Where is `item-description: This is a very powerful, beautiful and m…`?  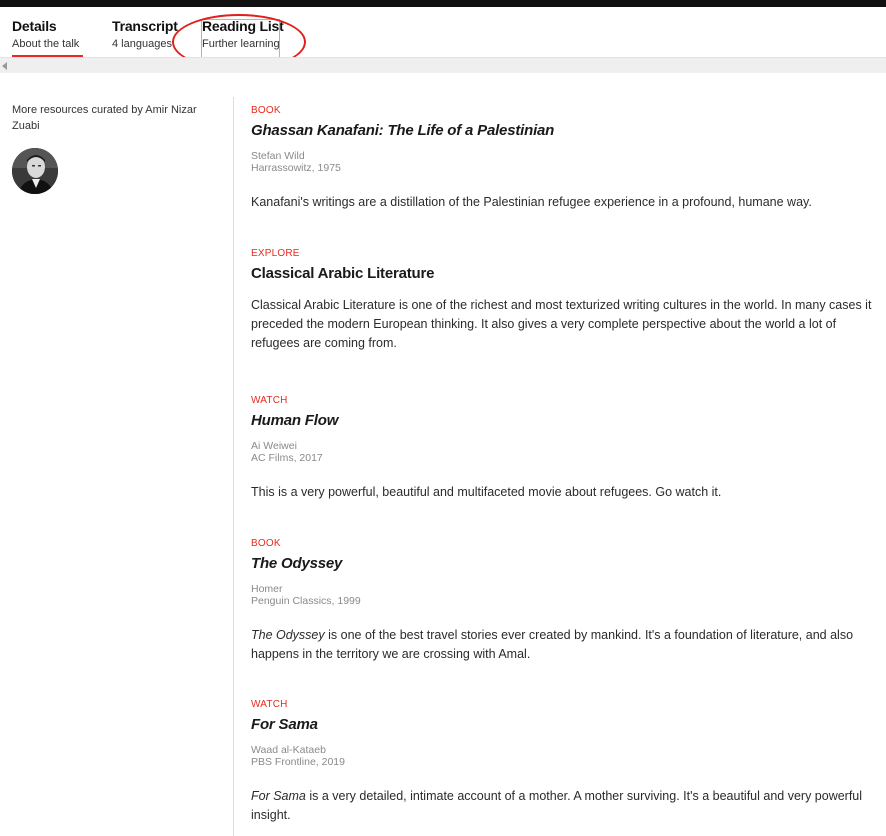 item-description: This is a very powerful, beautiful and m… is located at coordinates (565, 492).